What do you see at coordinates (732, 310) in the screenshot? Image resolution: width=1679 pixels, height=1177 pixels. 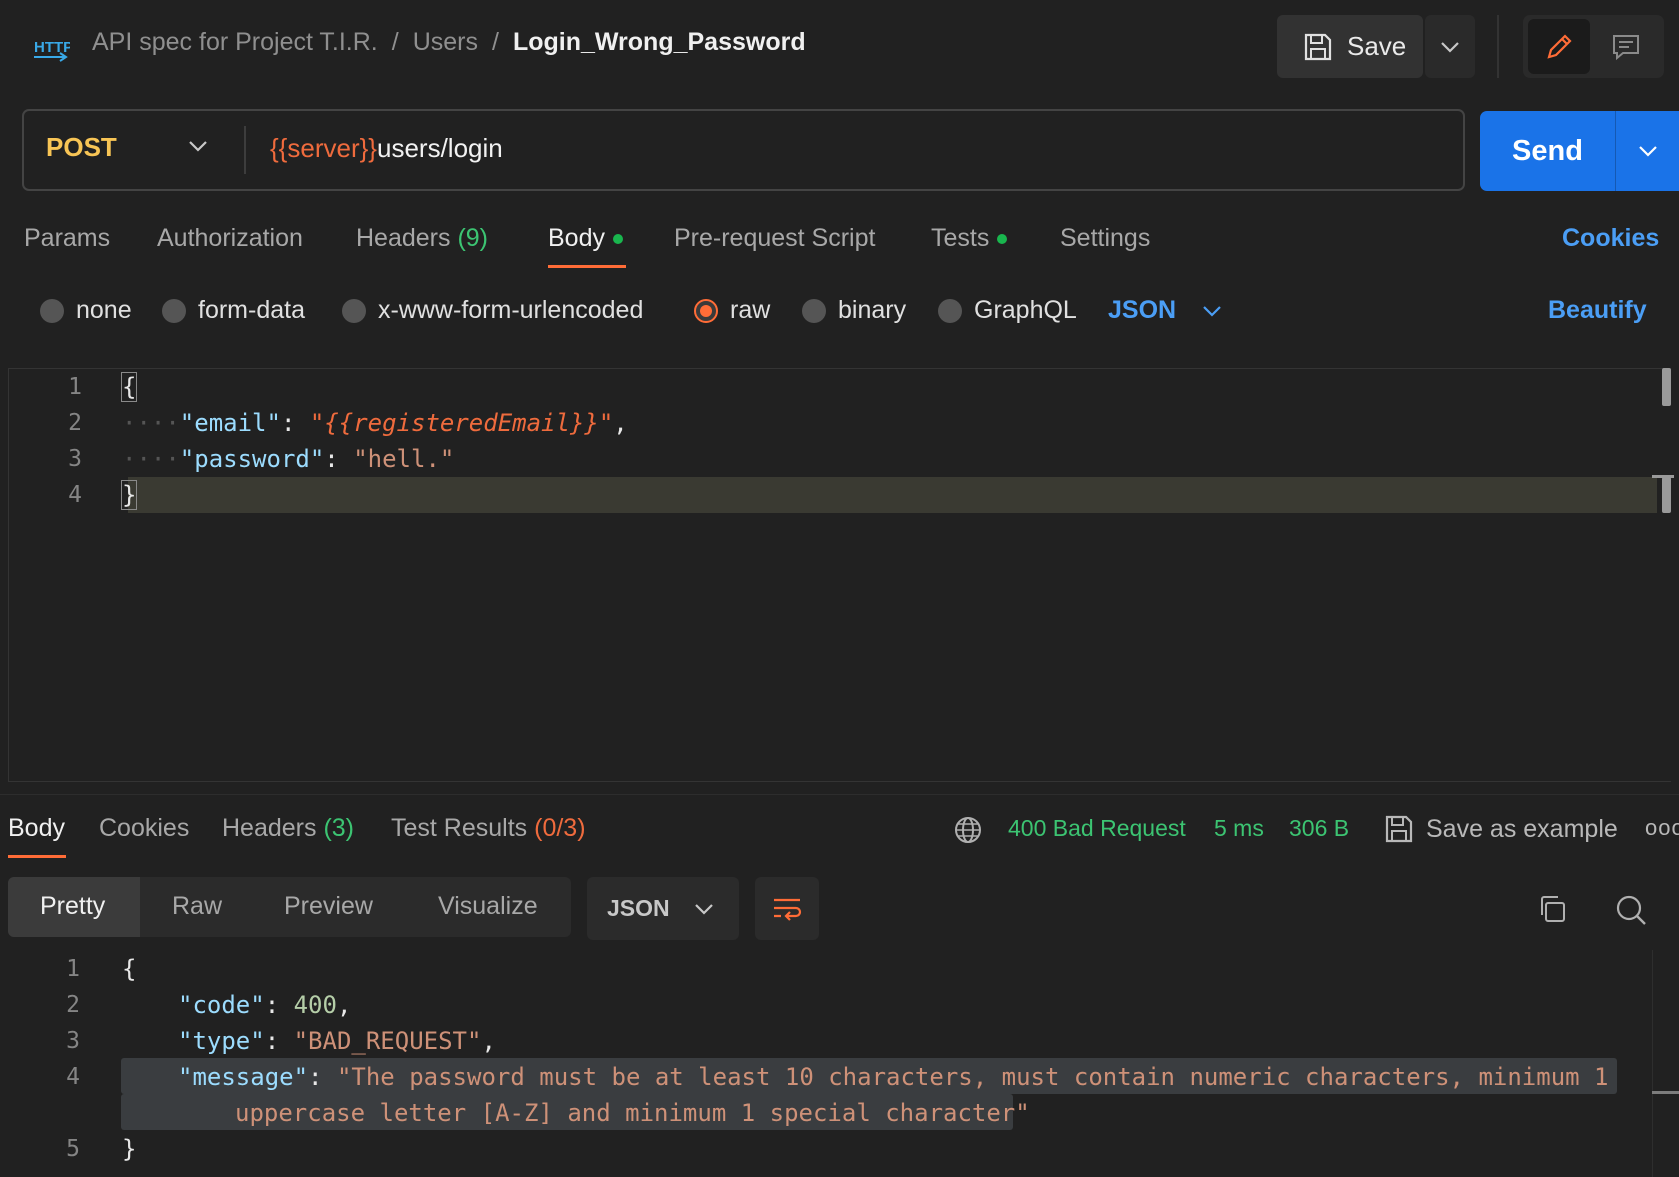 I see `body-type-raw: raw` at bounding box center [732, 310].